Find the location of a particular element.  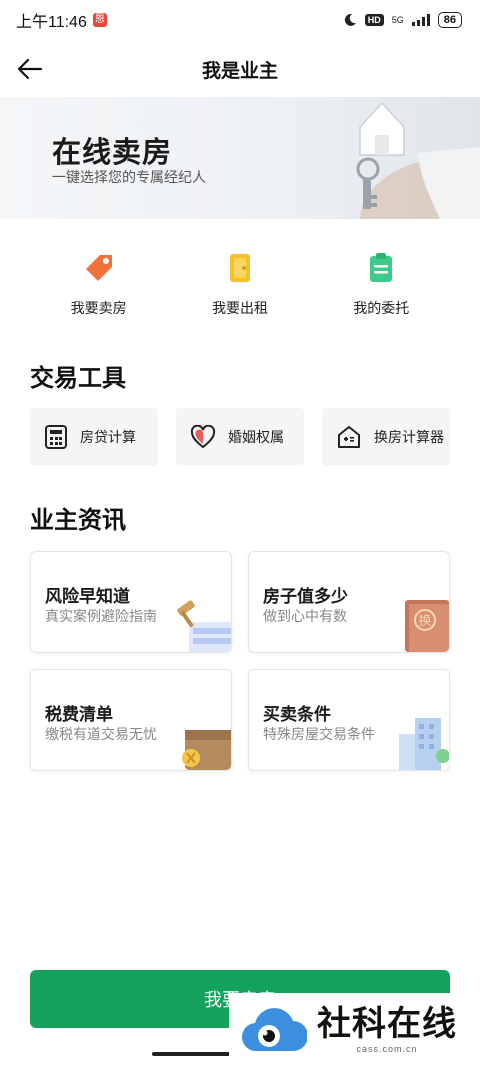

battery-indicator: 86 is located at coordinates (449, 20).